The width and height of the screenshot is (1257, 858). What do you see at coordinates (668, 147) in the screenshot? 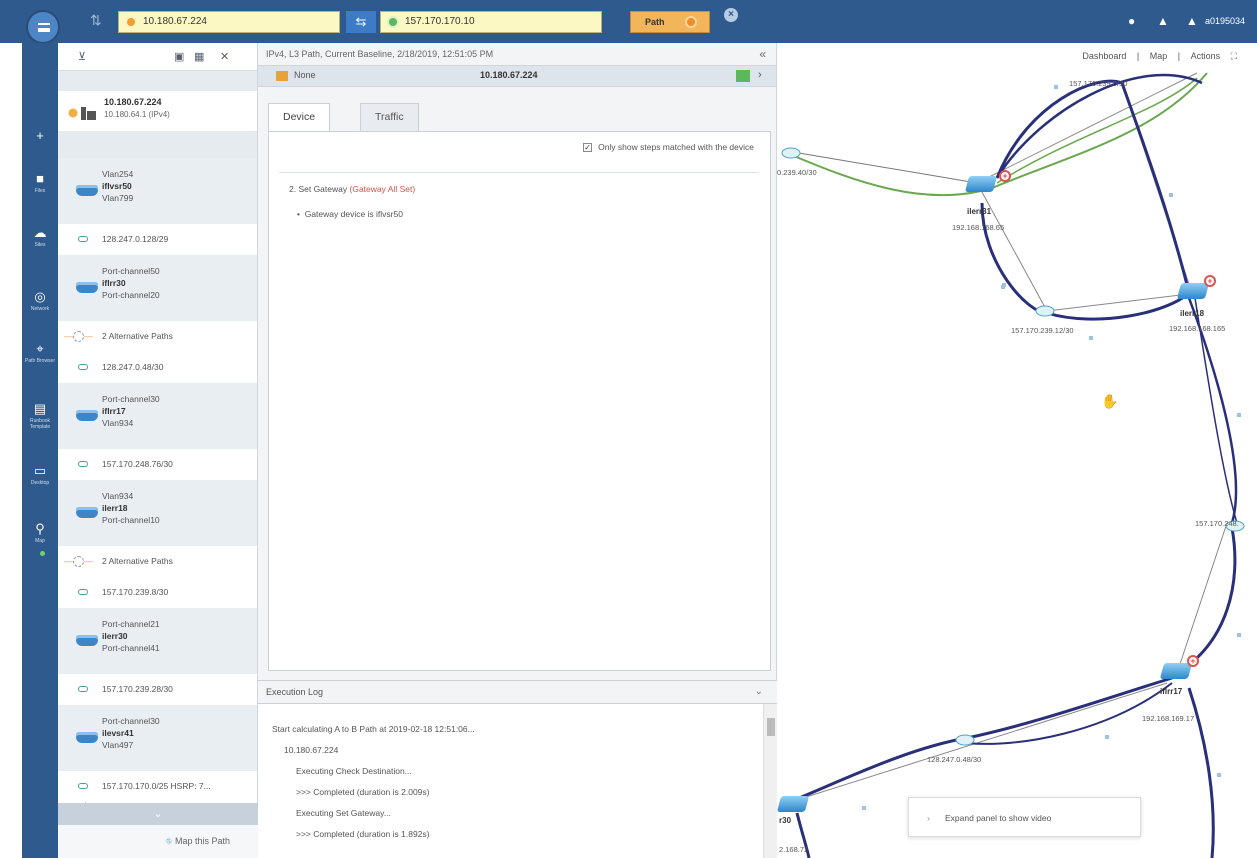
I see `only-show-checkbox: ✓ Only show steps matched with the device` at bounding box center [668, 147].